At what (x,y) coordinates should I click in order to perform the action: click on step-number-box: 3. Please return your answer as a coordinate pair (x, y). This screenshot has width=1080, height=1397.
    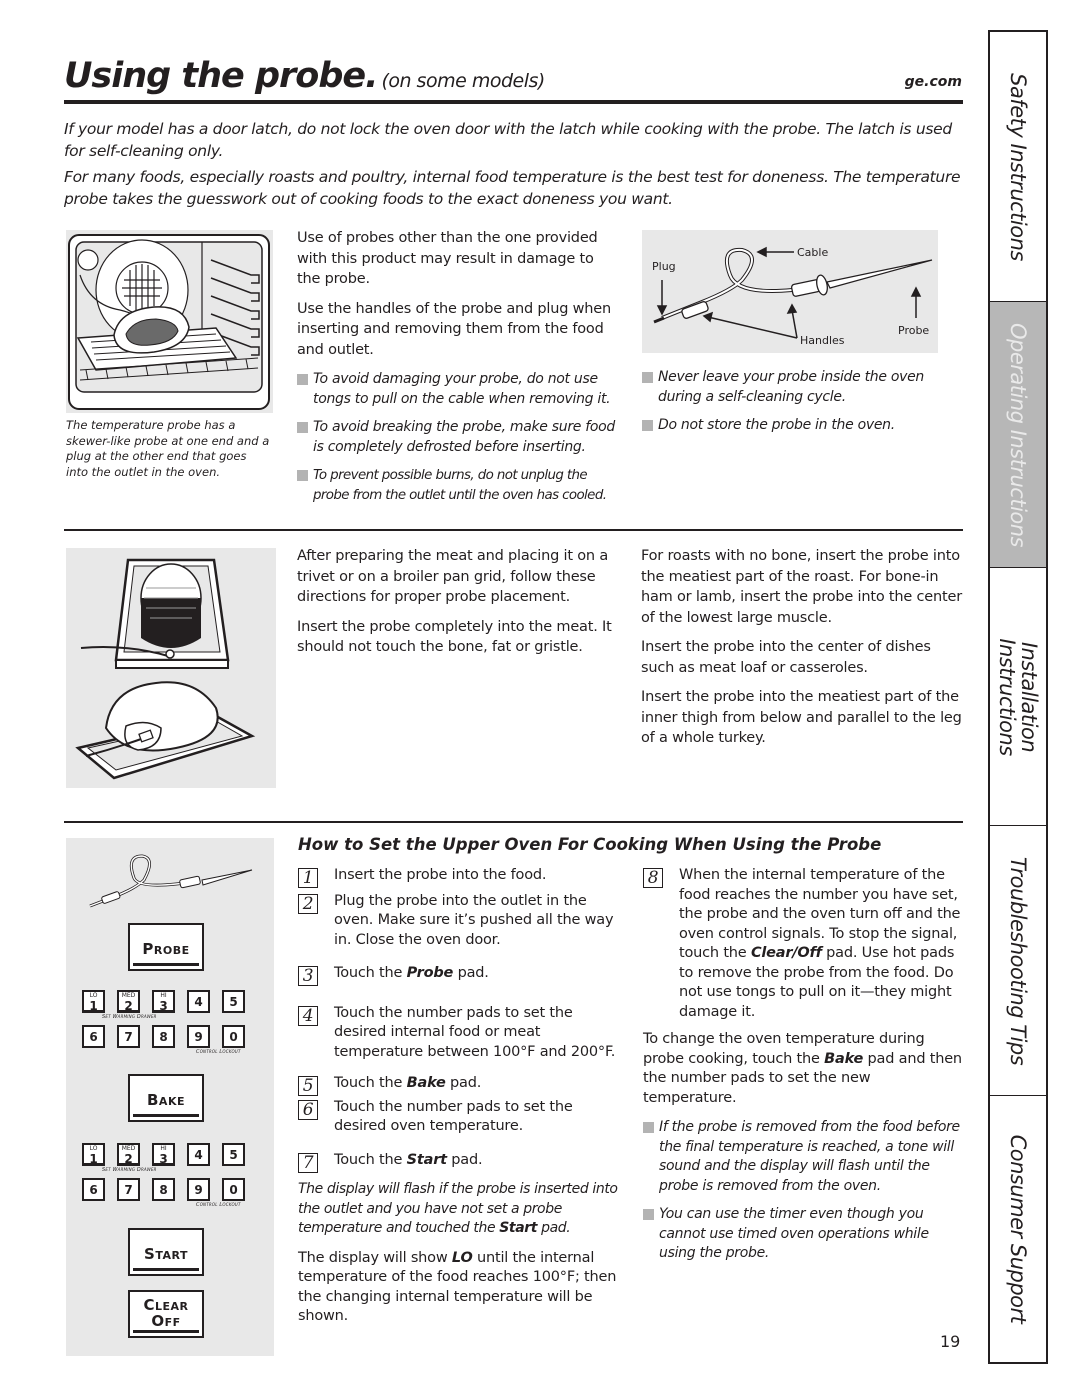
    Looking at the image, I should click on (308, 976).